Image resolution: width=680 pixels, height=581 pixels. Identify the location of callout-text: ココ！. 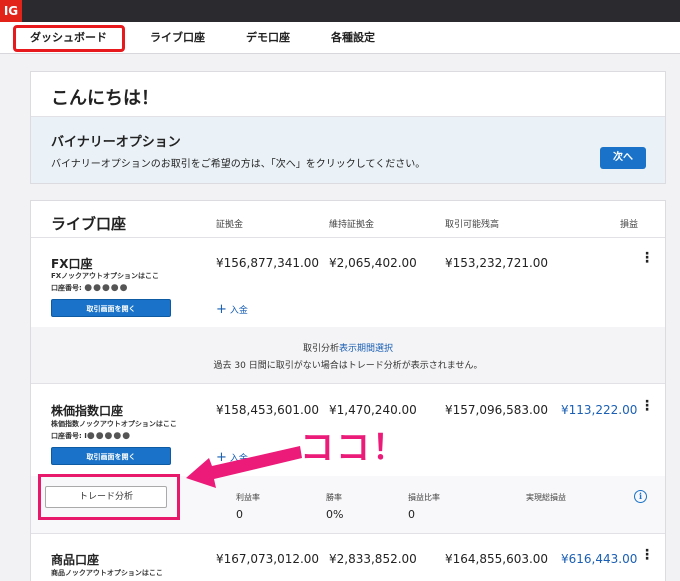
(354, 448).